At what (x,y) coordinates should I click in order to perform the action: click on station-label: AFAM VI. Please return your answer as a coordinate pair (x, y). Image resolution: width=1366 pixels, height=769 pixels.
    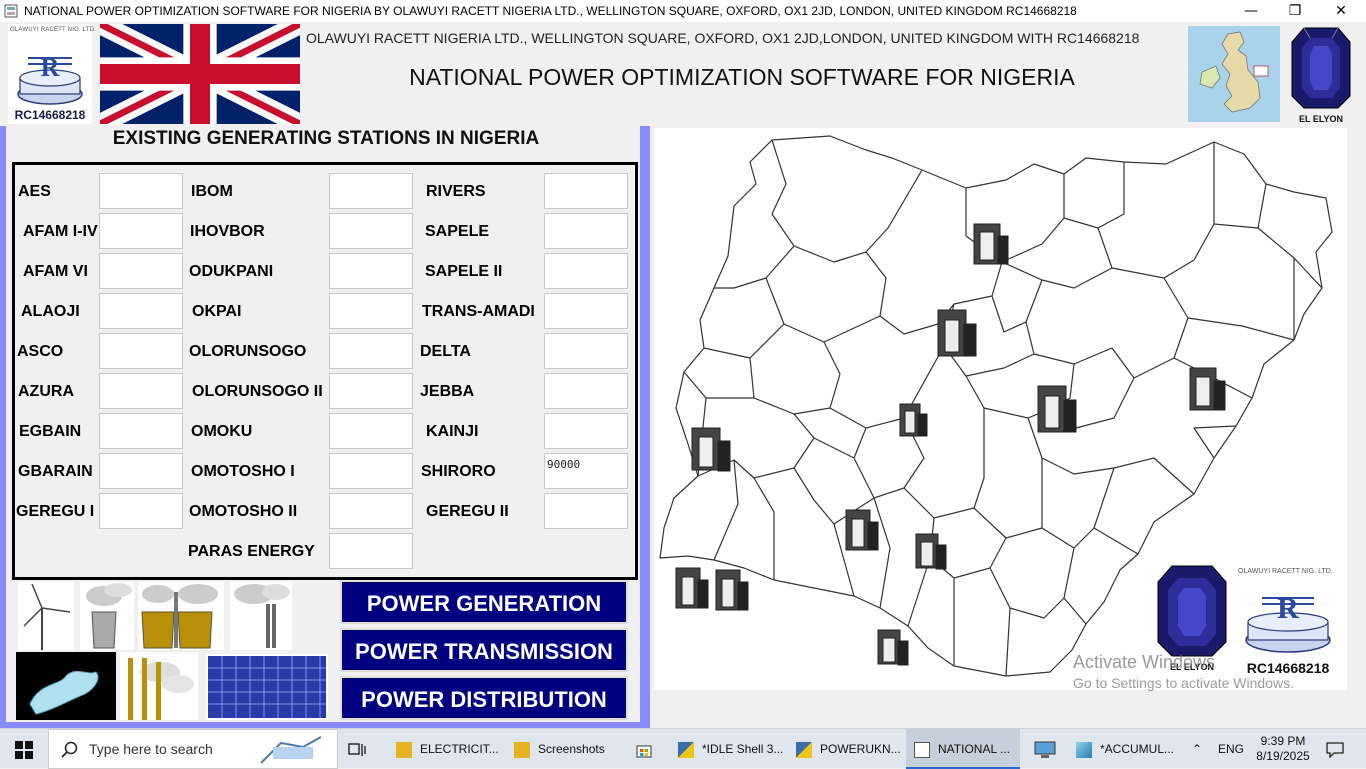
    Looking at the image, I should click on (55, 271).